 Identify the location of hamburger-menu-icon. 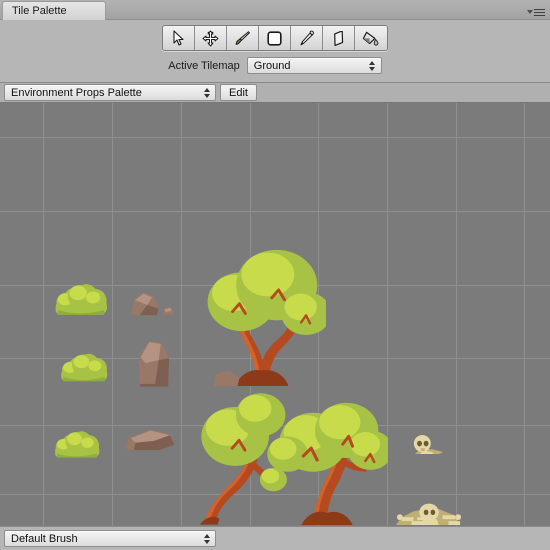
(536, 10).